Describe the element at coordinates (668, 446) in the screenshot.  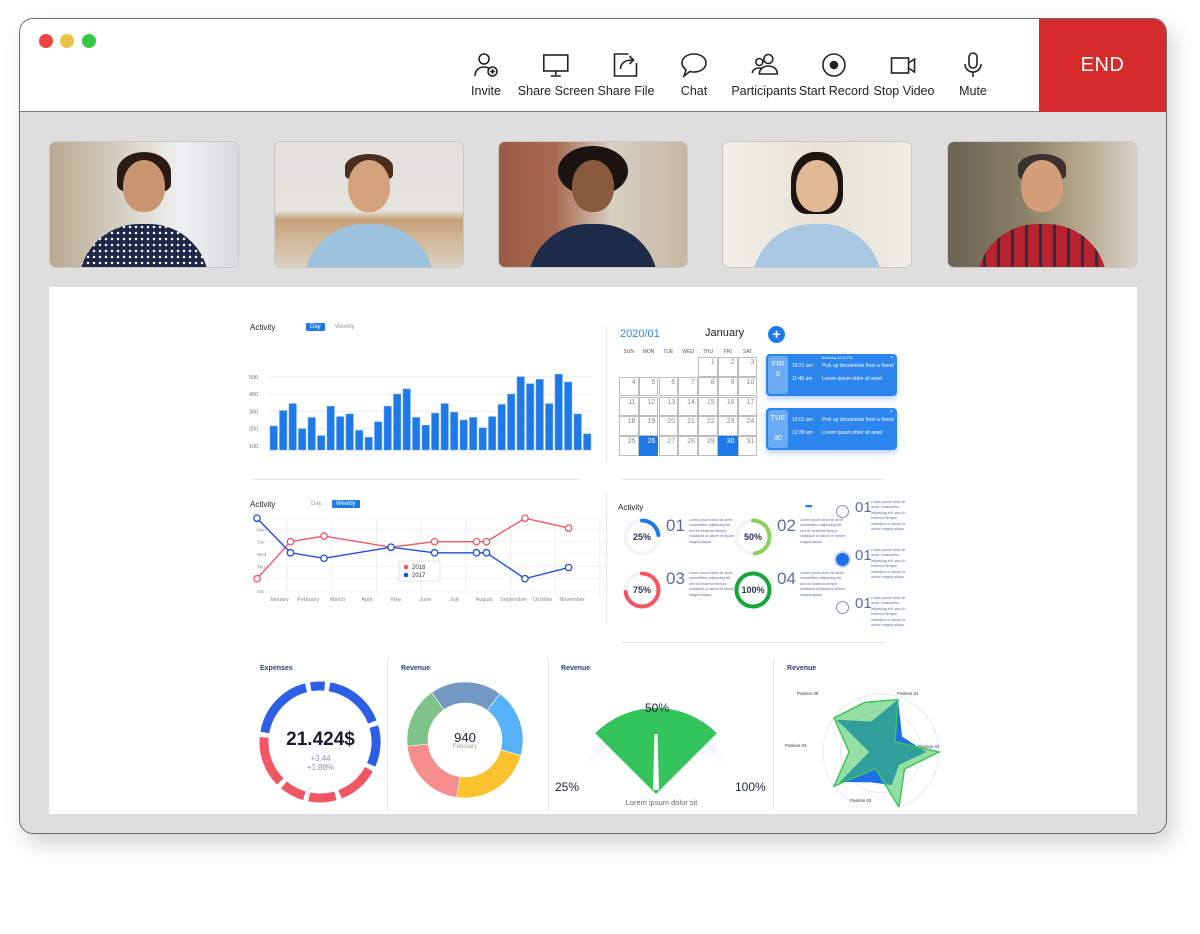
I see `calendar-day: 27` at that location.